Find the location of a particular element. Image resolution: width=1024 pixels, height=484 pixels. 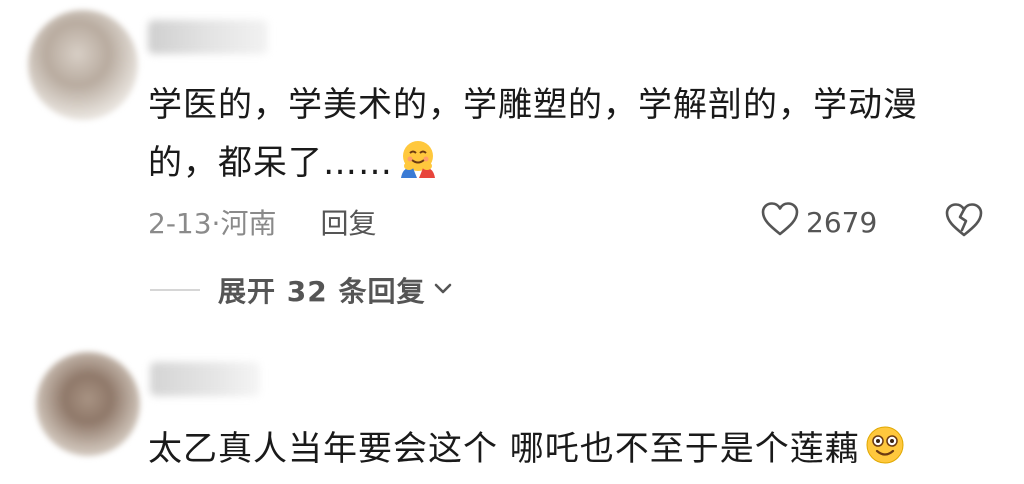

dislike-button is located at coordinates (964, 222).